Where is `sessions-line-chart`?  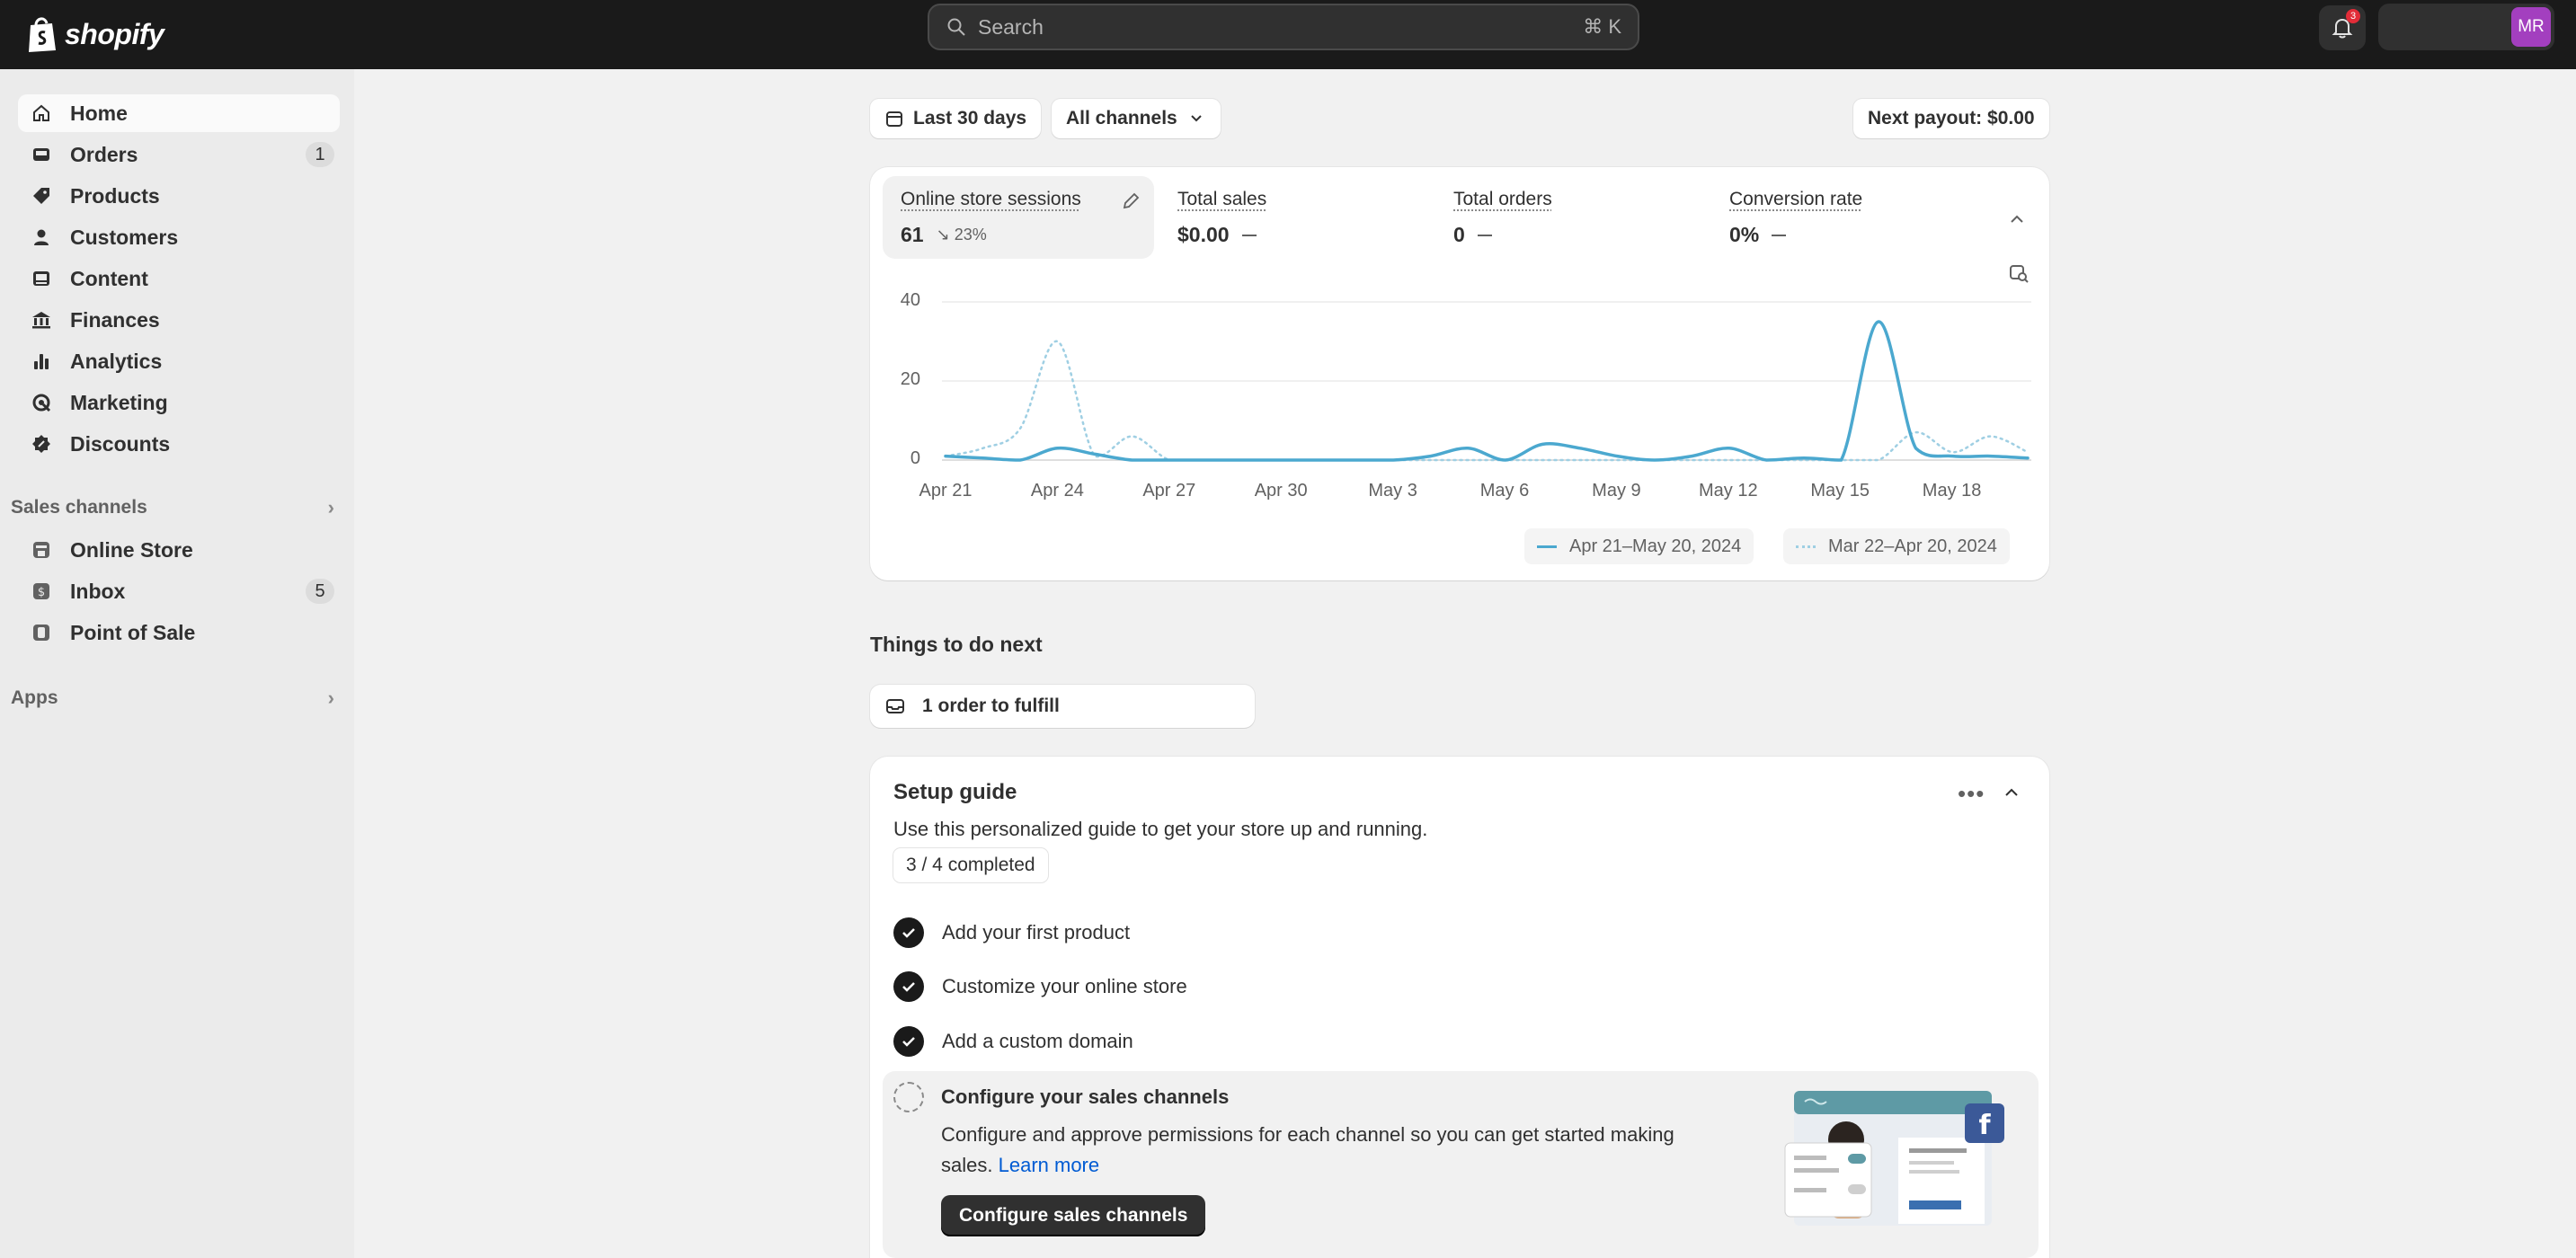 sessions-line-chart is located at coordinates (1486, 381).